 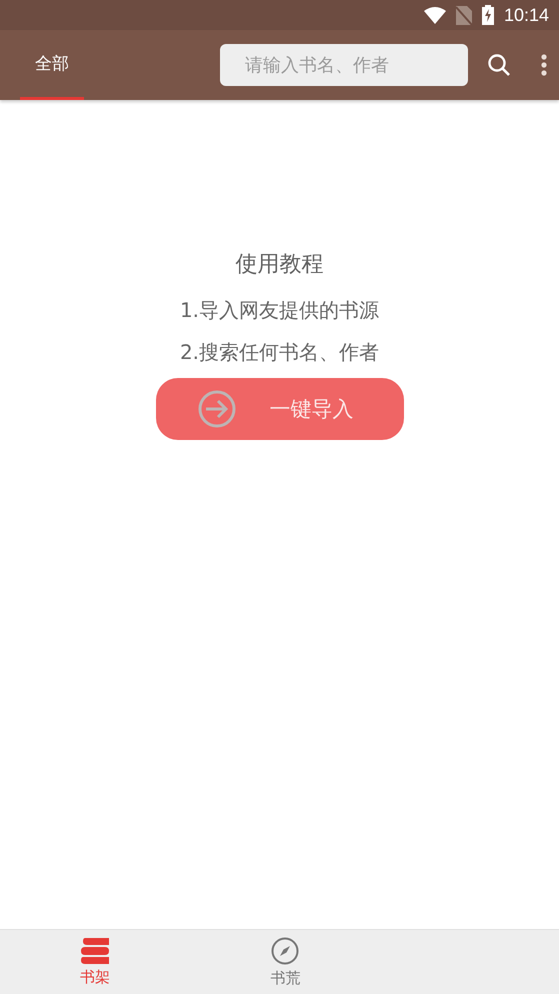 What do you see at coordinates (280, 352) in the screenshot?
I see `tutorial-step: 2.搜索任何书名、作者` at bounding box center [280, 352].